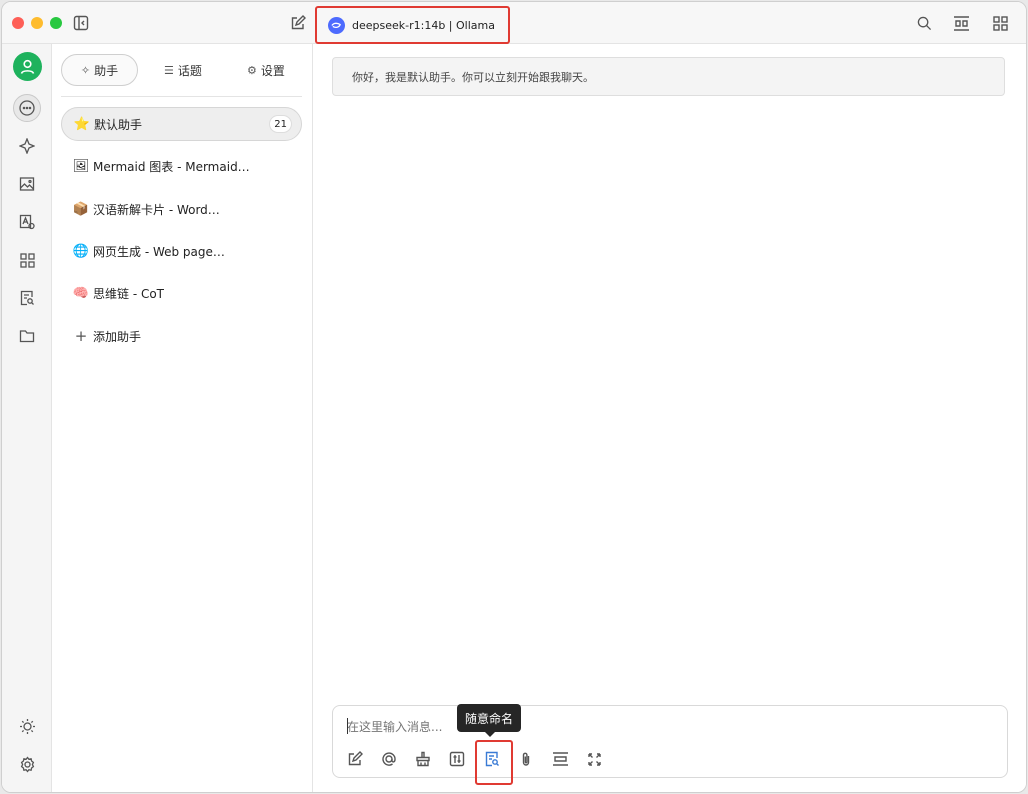  I want to click on maximize-window-button, so click(56, 23).